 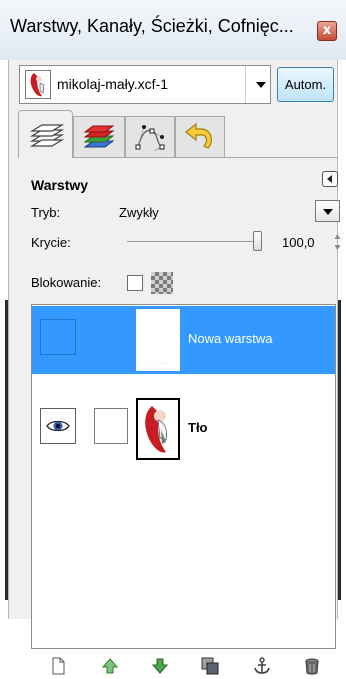 What do you see at coordinates (135, 283) in the screenshot?
I see `lock-pixels-checkbox` at bounding box center [135, 283].